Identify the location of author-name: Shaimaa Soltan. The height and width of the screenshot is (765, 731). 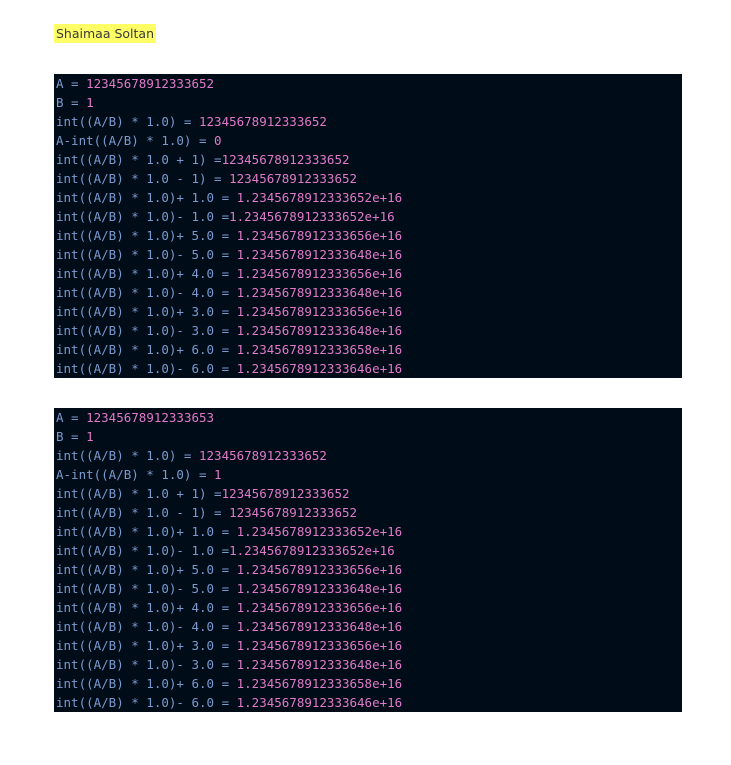
(105, 33).